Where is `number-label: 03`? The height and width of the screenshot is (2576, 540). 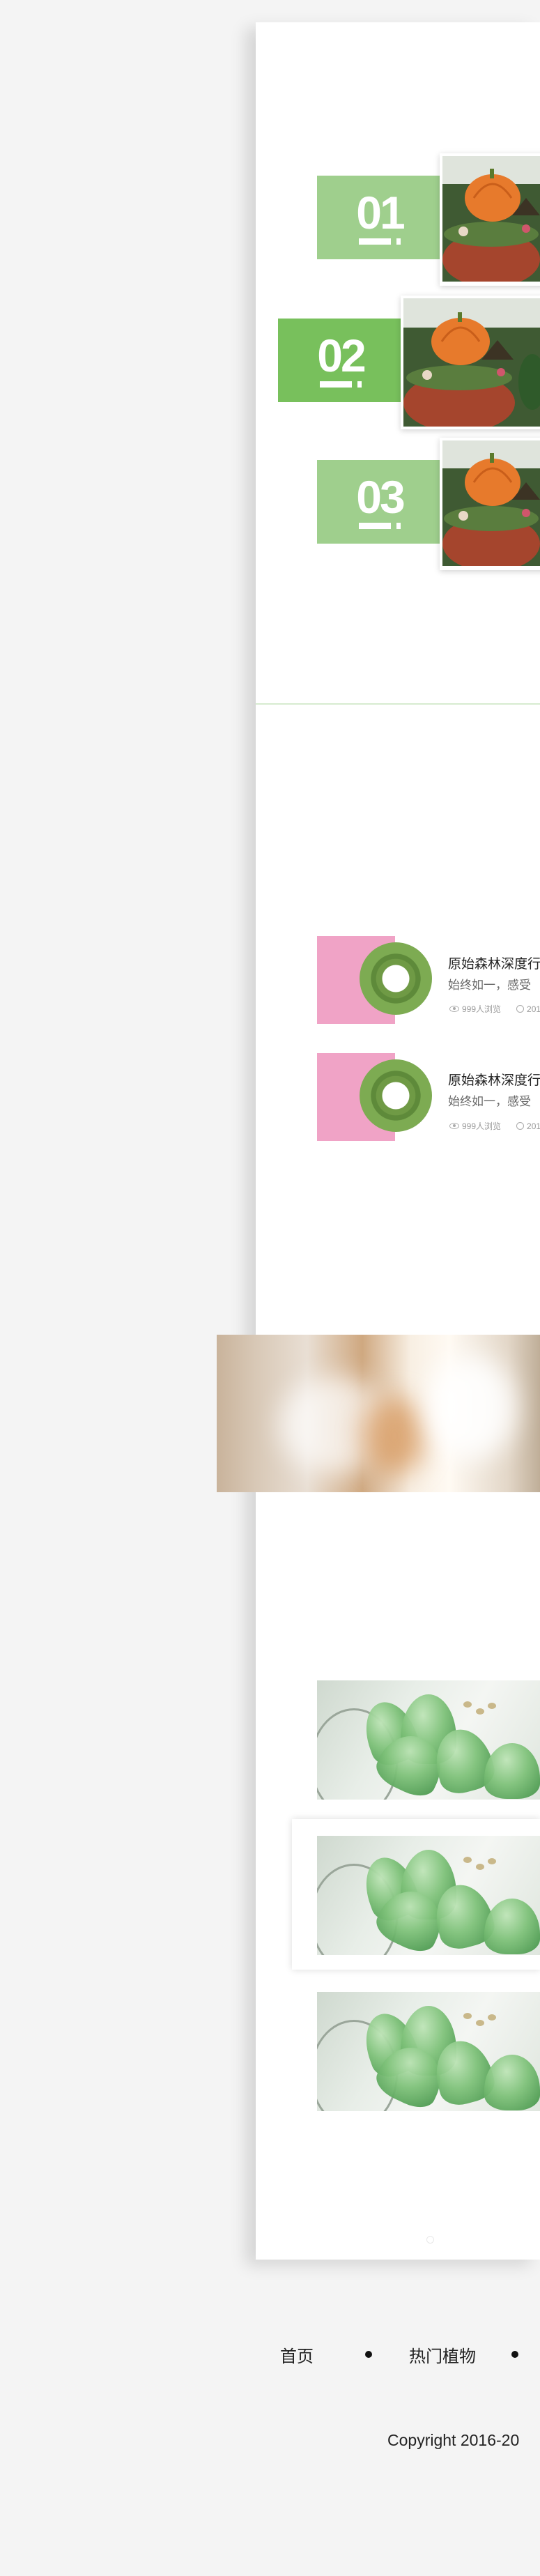 number-label: 03 is located at coordinates (380, 496).